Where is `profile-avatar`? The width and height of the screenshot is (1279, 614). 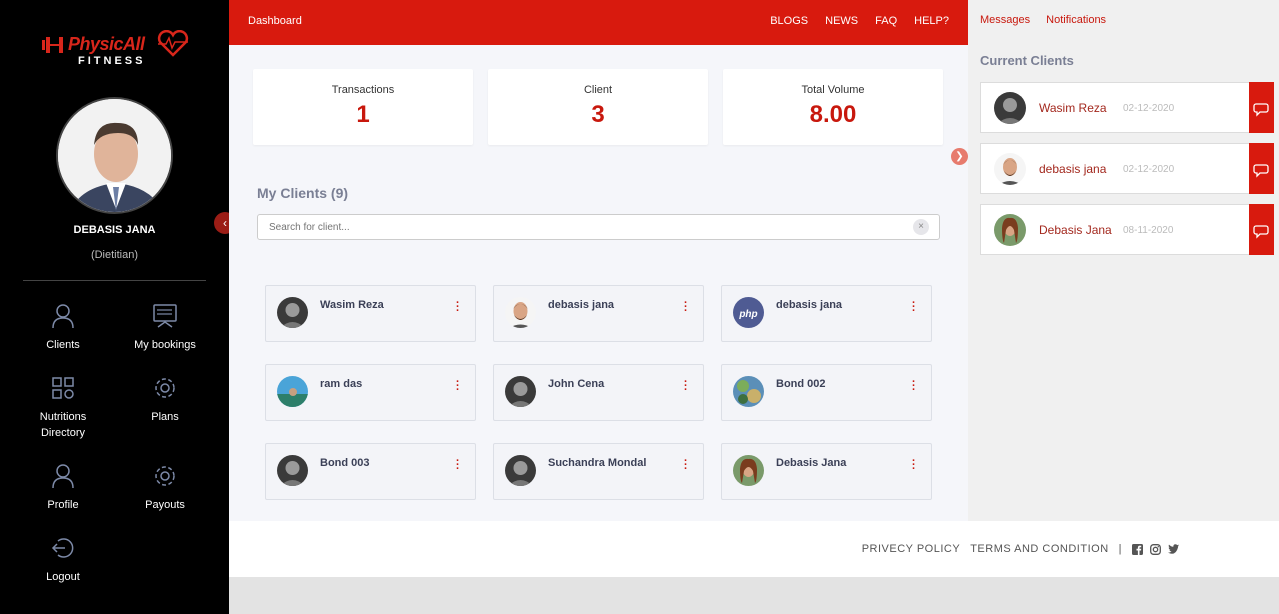
profile-avatar is located at coordinates (114, 155).